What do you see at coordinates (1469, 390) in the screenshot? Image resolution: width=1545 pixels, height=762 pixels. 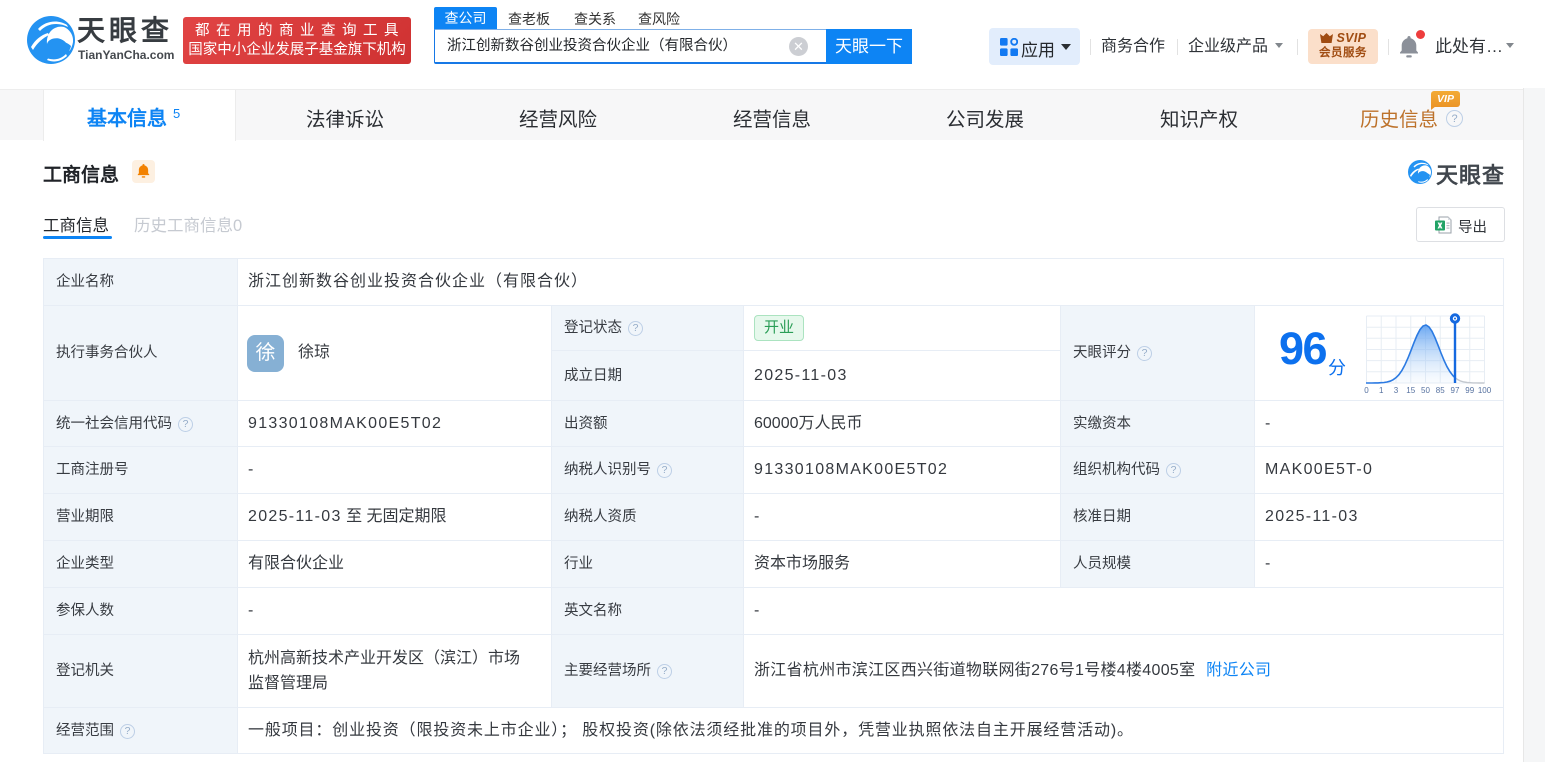 I see `svg-text: 99` at bounding box center [1469, 390].